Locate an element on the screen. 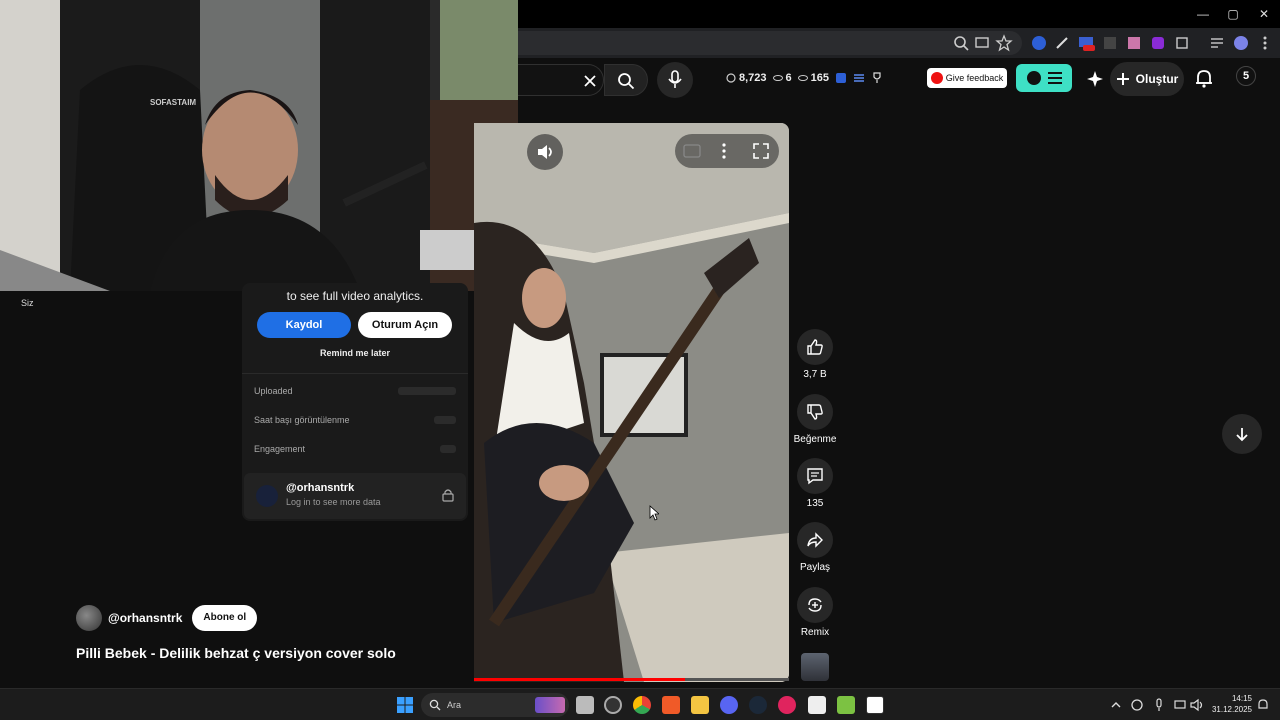  account-avatar: 5 is located at coordinates (1246, 76).